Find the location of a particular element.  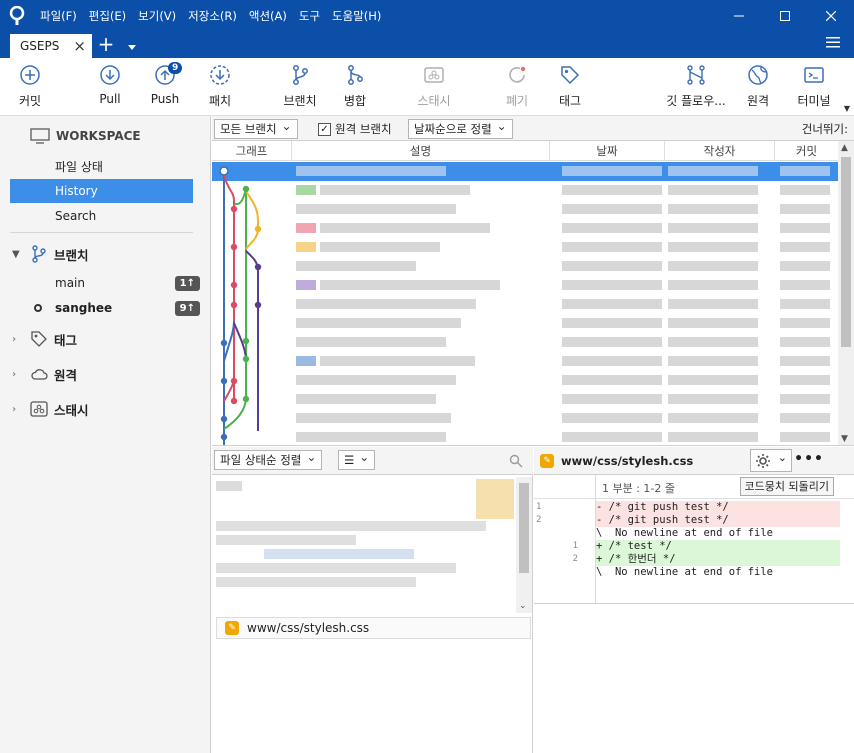

scroll-up-icon: ▲ is located at coordinates (844, 148).